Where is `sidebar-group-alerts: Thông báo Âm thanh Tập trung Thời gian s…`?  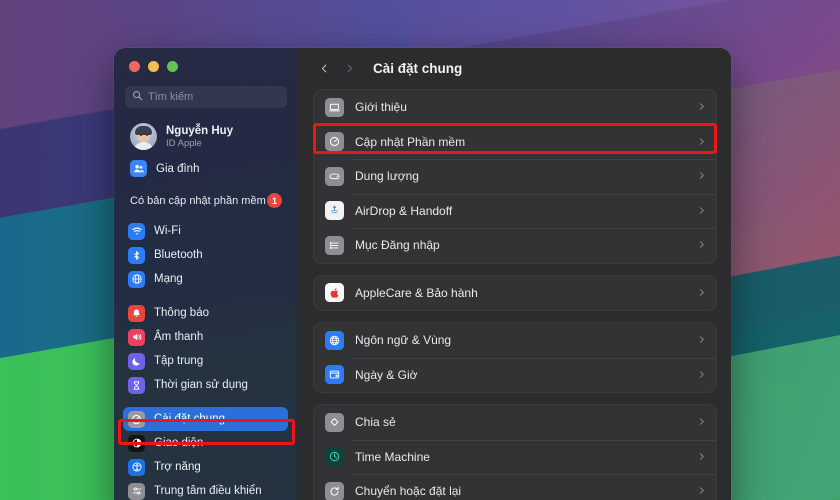 sidebar-group-alerts: Thông báo Âm thanh Tập trung Thời gian s… is located at coordinates (205, 349).